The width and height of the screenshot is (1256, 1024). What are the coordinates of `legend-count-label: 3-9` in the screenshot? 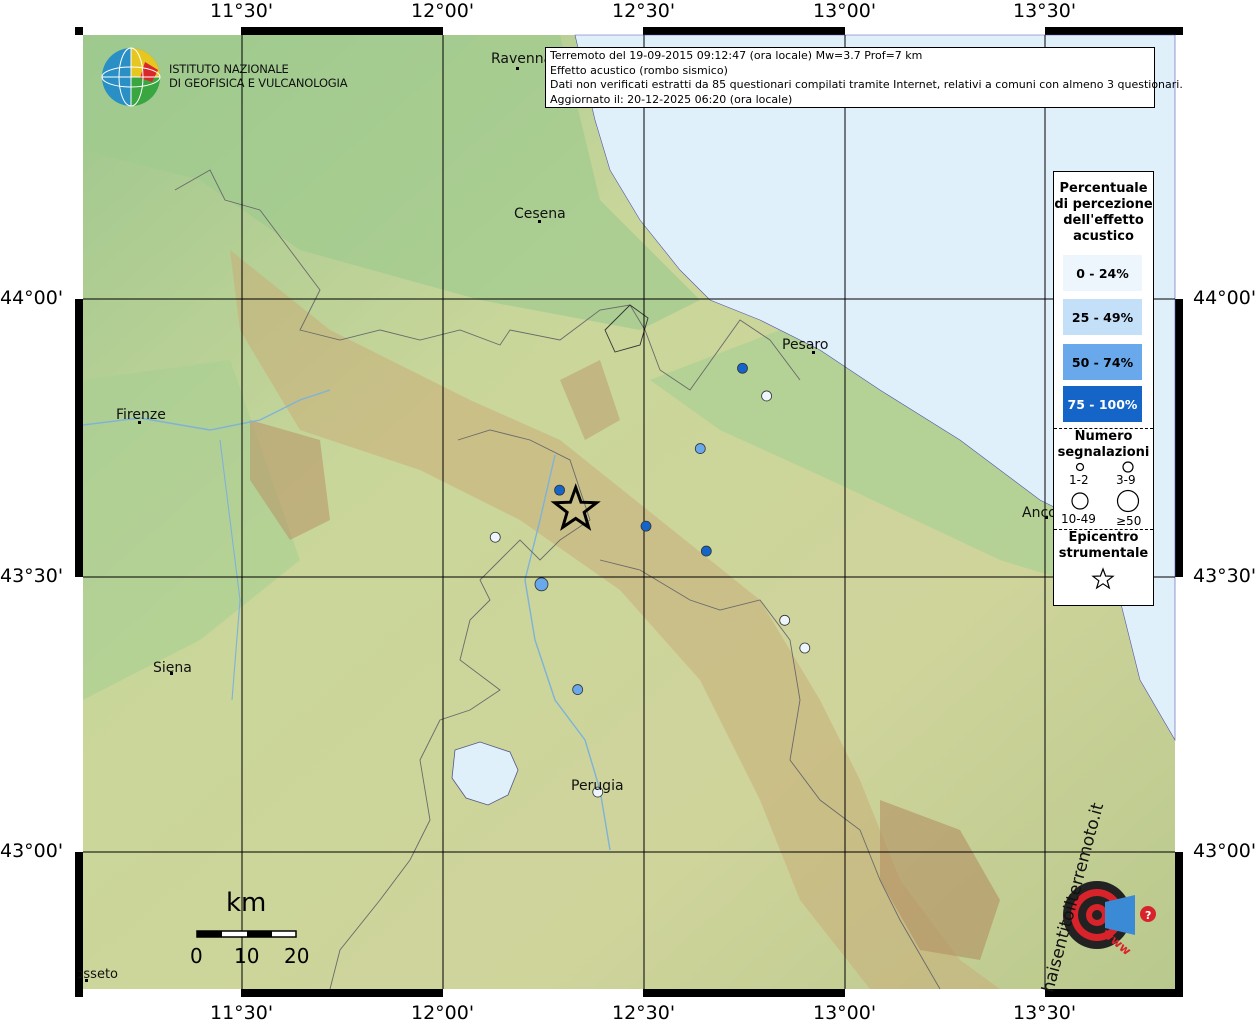 It's located at (1126, 480).